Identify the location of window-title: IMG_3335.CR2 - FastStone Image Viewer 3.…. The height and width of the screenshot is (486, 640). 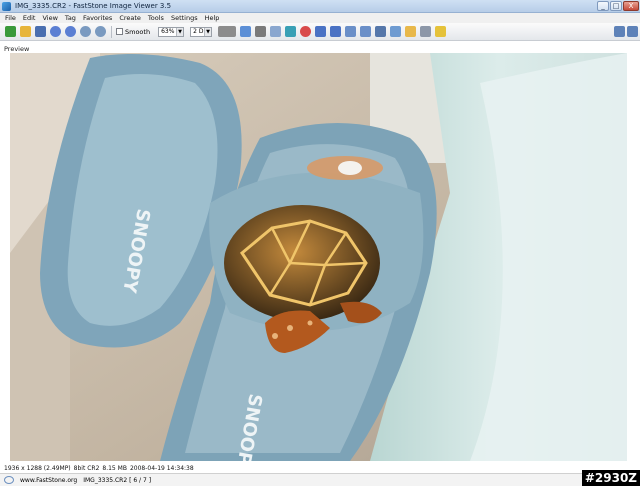
(93, 6).